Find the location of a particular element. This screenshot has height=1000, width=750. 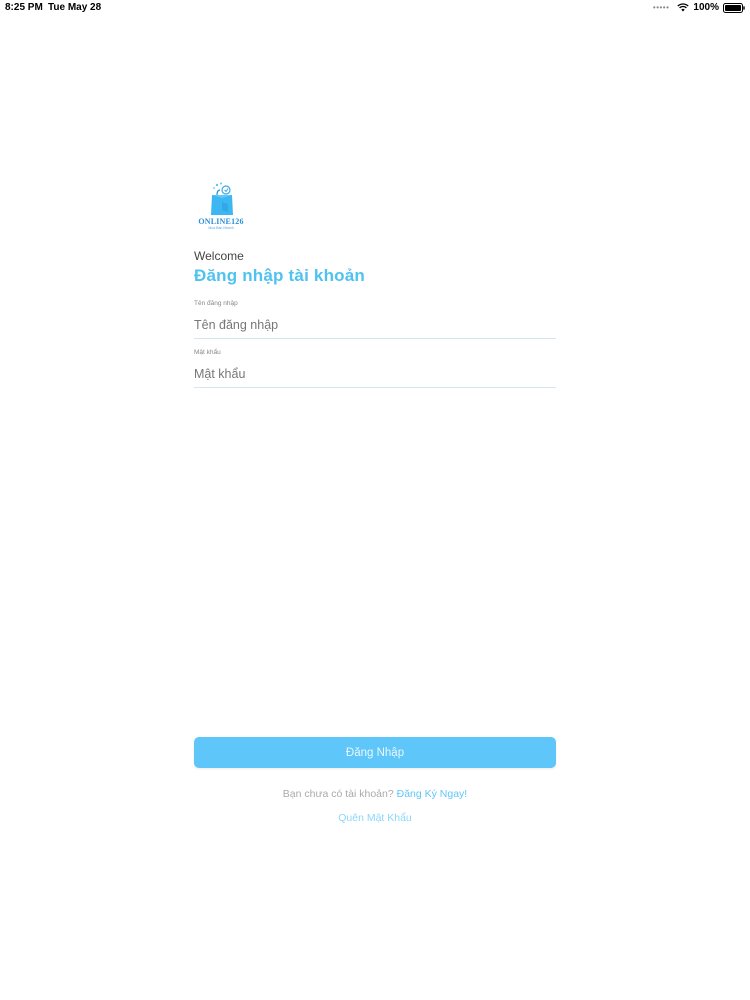

wifi-icon is located at coordinates (683, 7).